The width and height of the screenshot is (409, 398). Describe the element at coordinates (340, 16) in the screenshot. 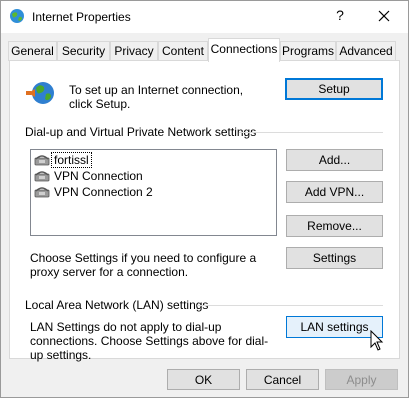

I see `help-button: ?` at that location.